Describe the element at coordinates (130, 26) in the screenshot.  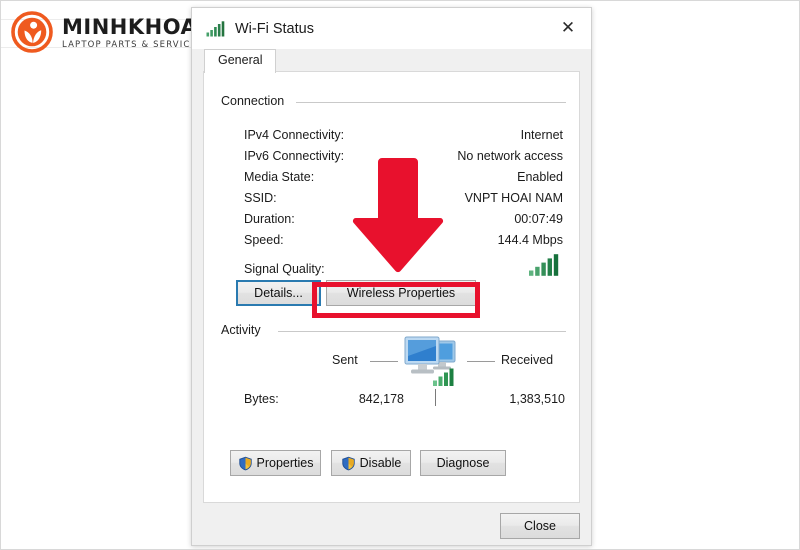
I see `brand-name: MINHKHOA` at that location.